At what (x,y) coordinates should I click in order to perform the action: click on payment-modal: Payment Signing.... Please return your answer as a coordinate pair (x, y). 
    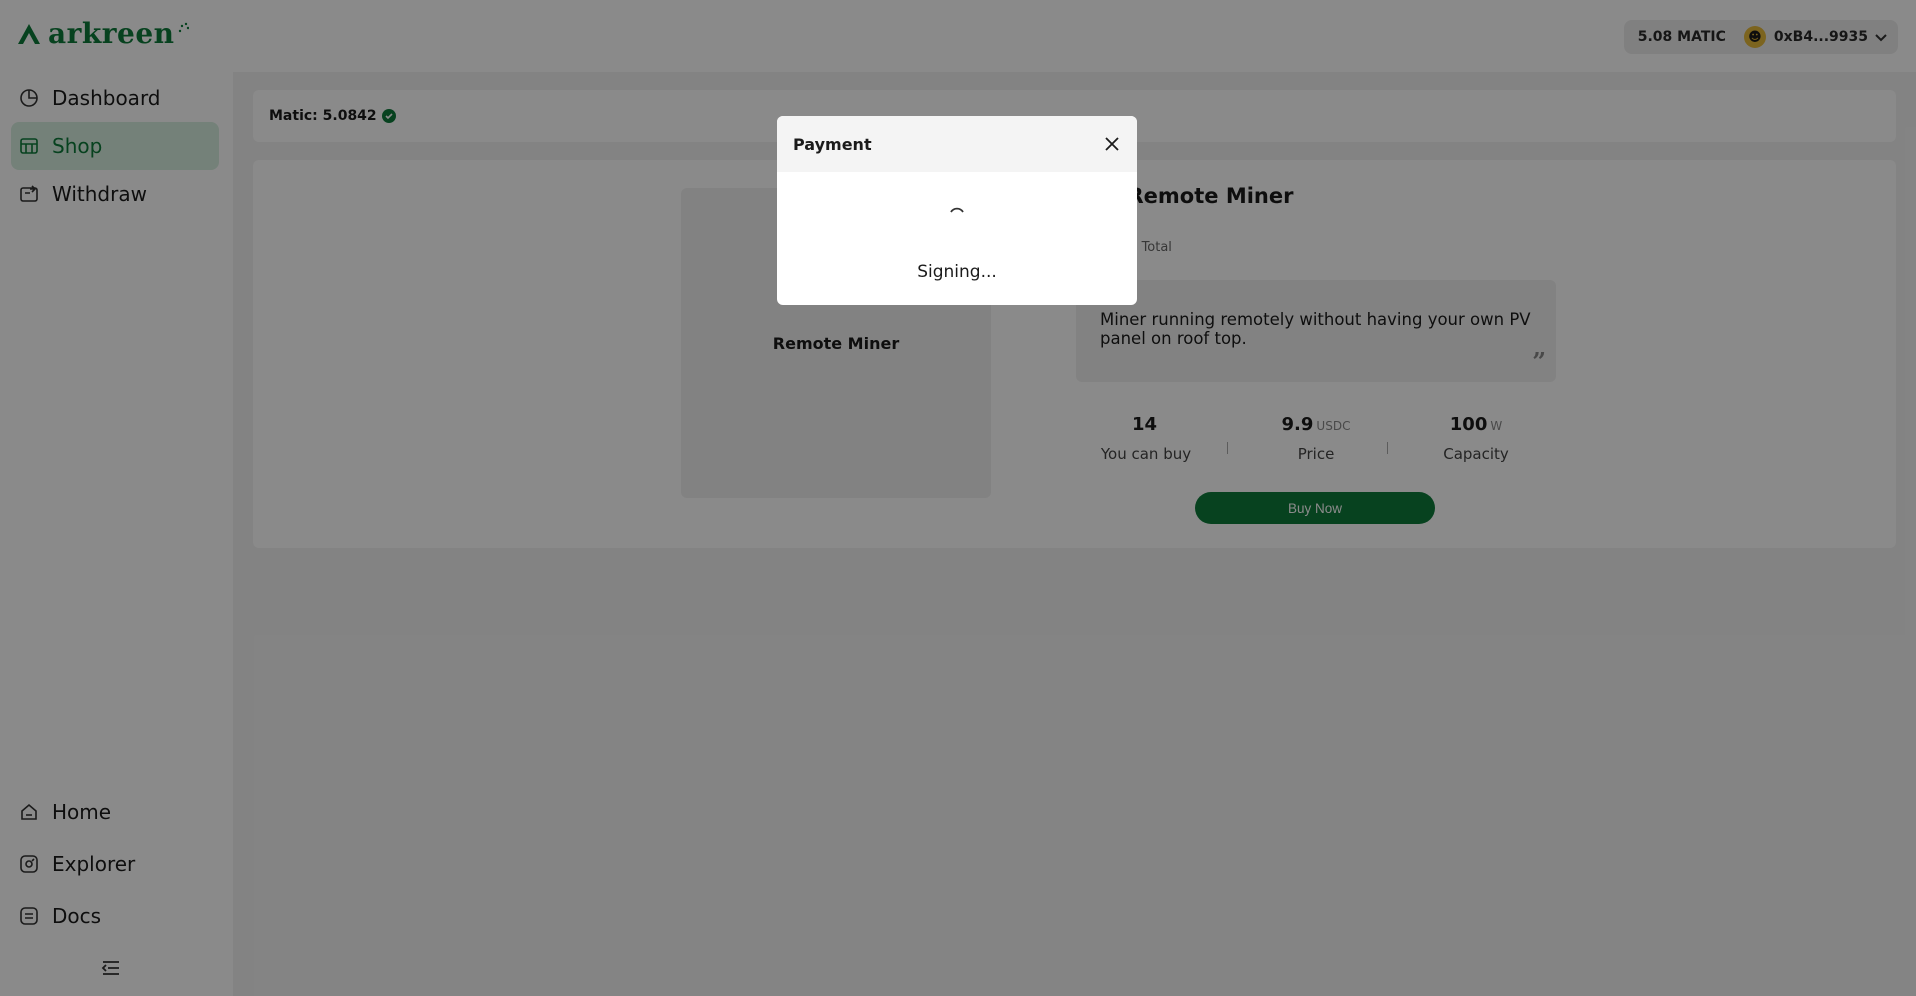
    Looking at the image, I should click on (957, 210).